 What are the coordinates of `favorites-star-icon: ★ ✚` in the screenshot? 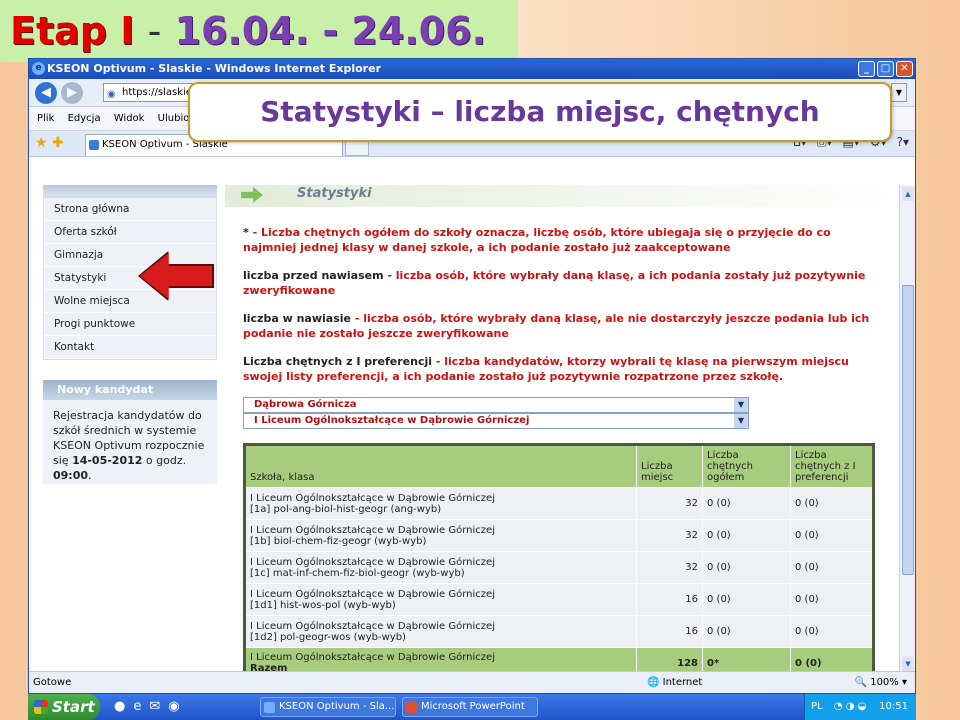 It's located at (49, 143).